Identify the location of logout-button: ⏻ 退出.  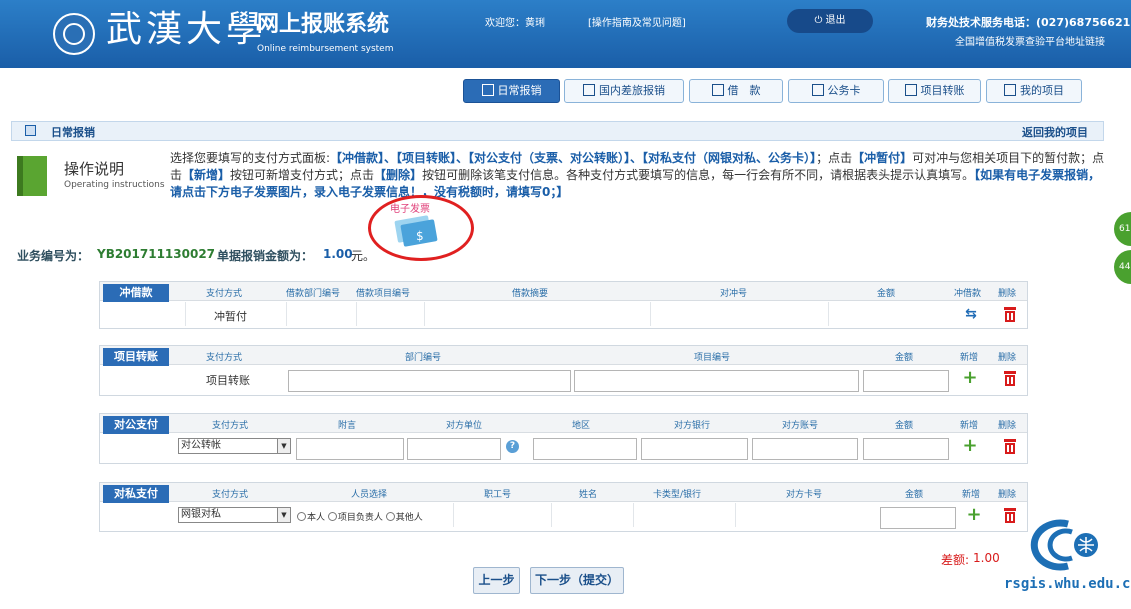
(830, 21).